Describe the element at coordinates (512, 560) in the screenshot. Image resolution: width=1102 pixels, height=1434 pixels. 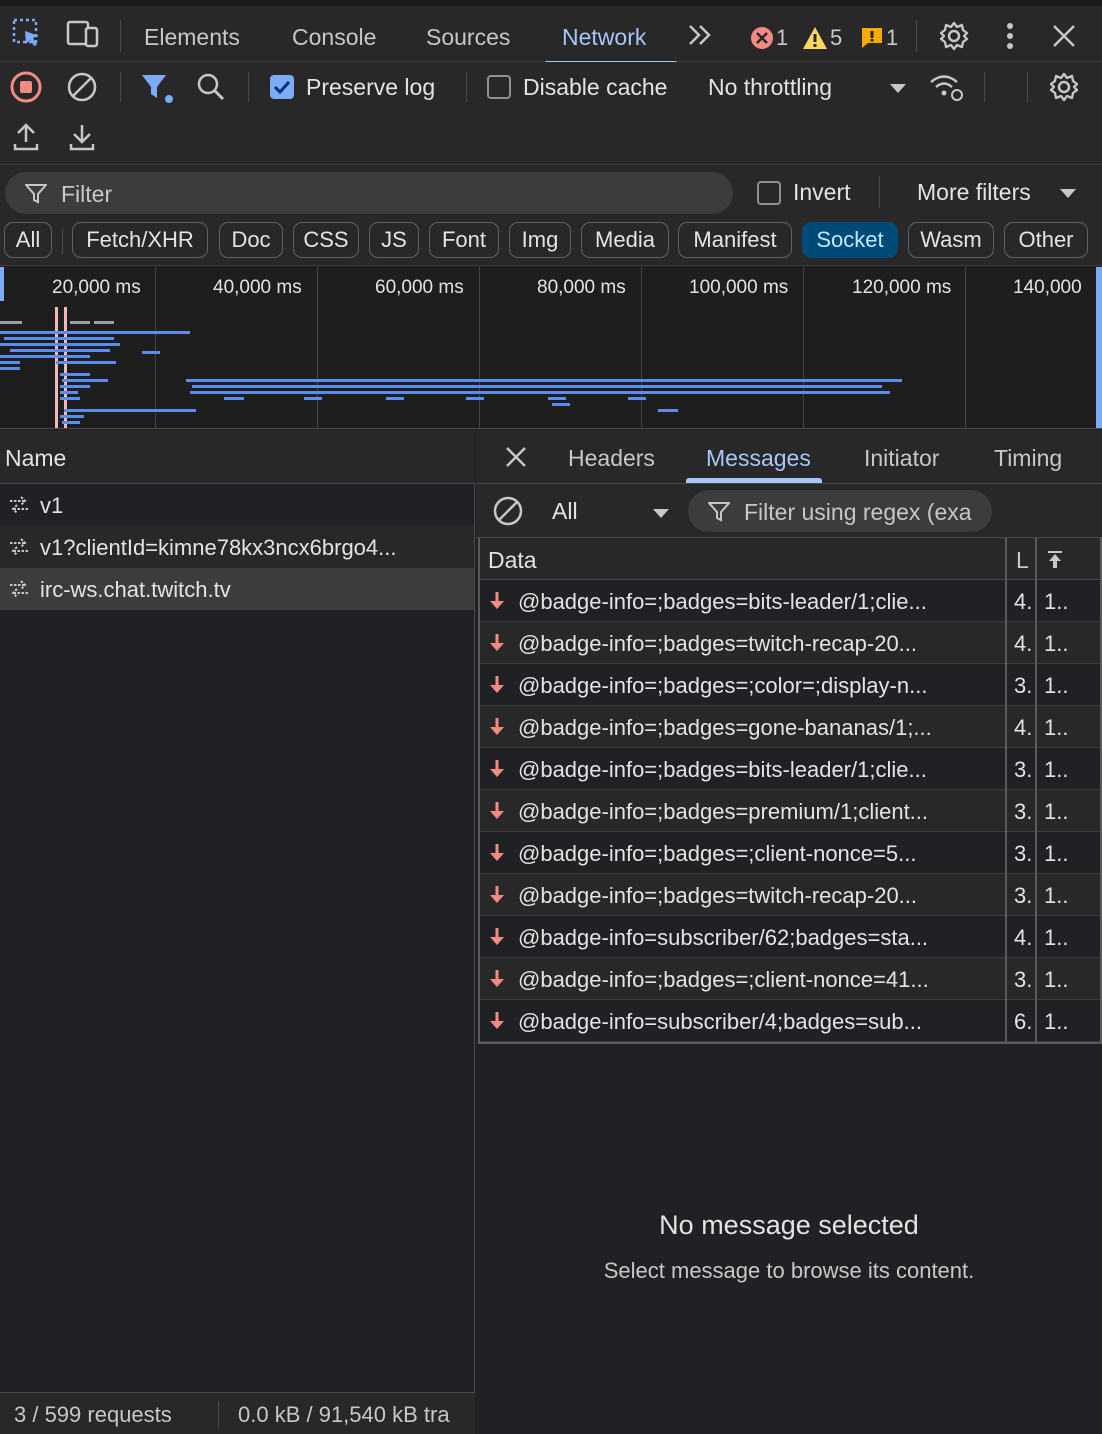
I see `data-column-header: Data` at that location.